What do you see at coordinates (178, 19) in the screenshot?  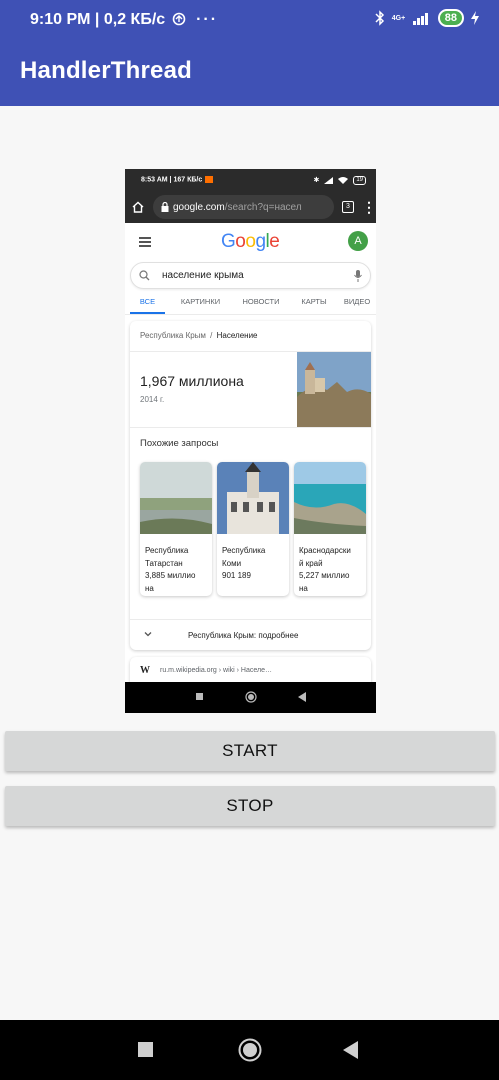 I see `sync-icon` at bounding box center [178, 19].